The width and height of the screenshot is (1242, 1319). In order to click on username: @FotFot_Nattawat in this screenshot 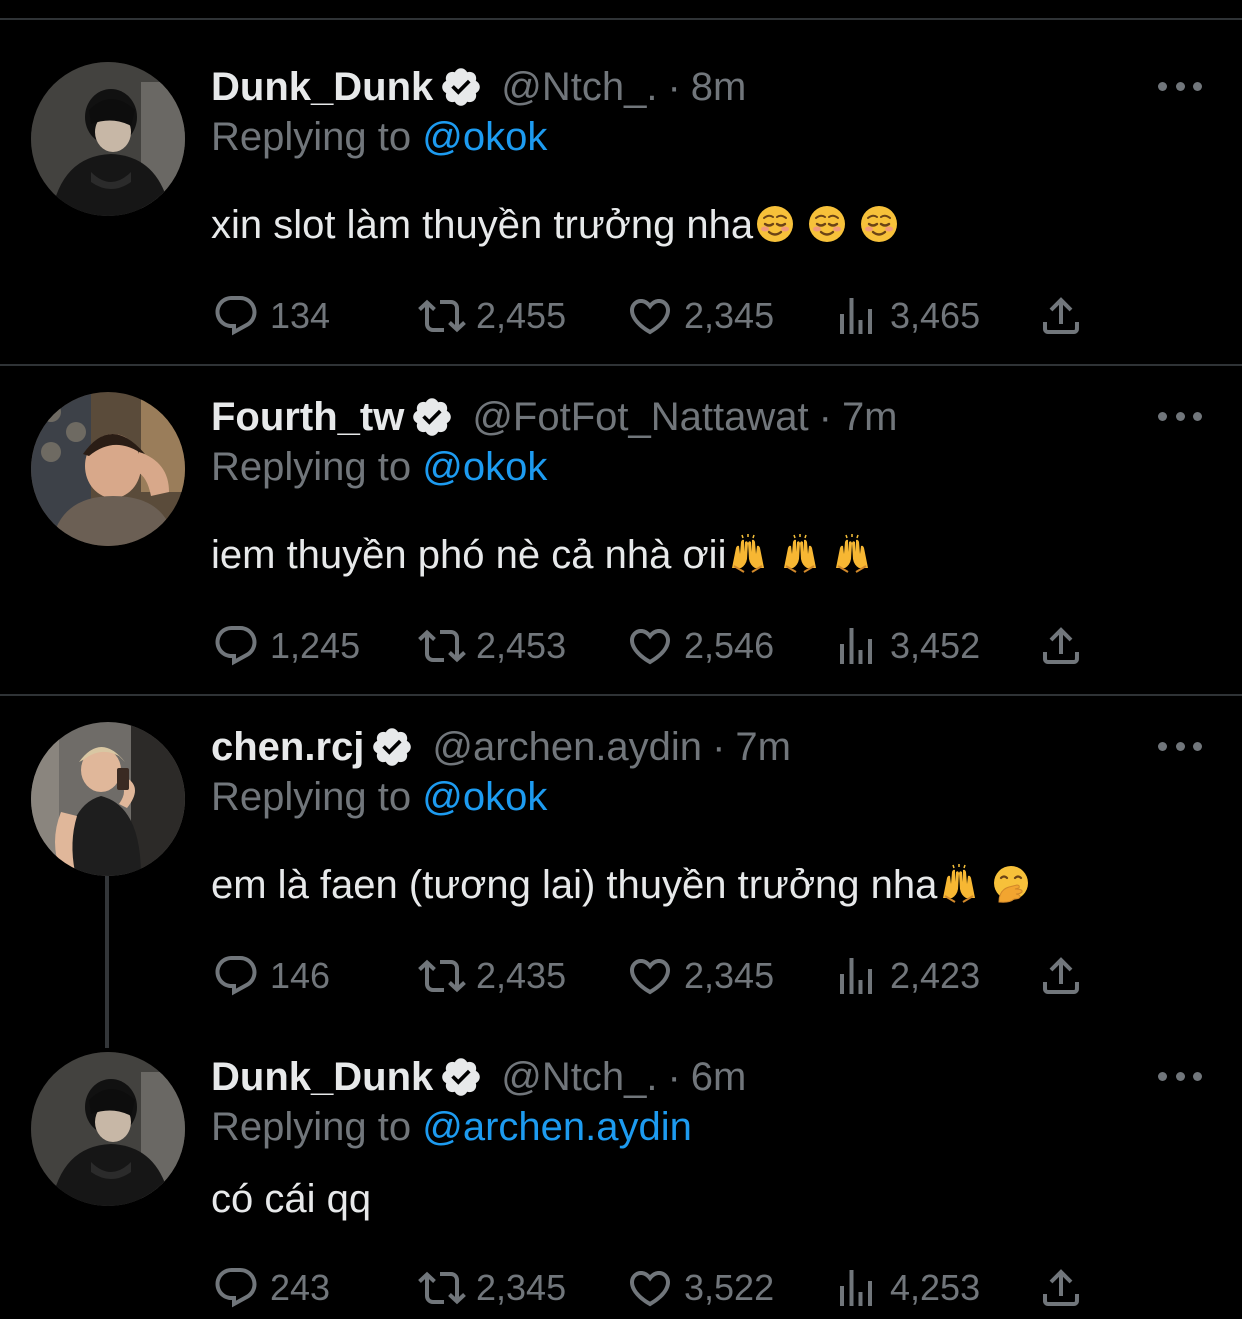, I will do `click(640, 417)`.